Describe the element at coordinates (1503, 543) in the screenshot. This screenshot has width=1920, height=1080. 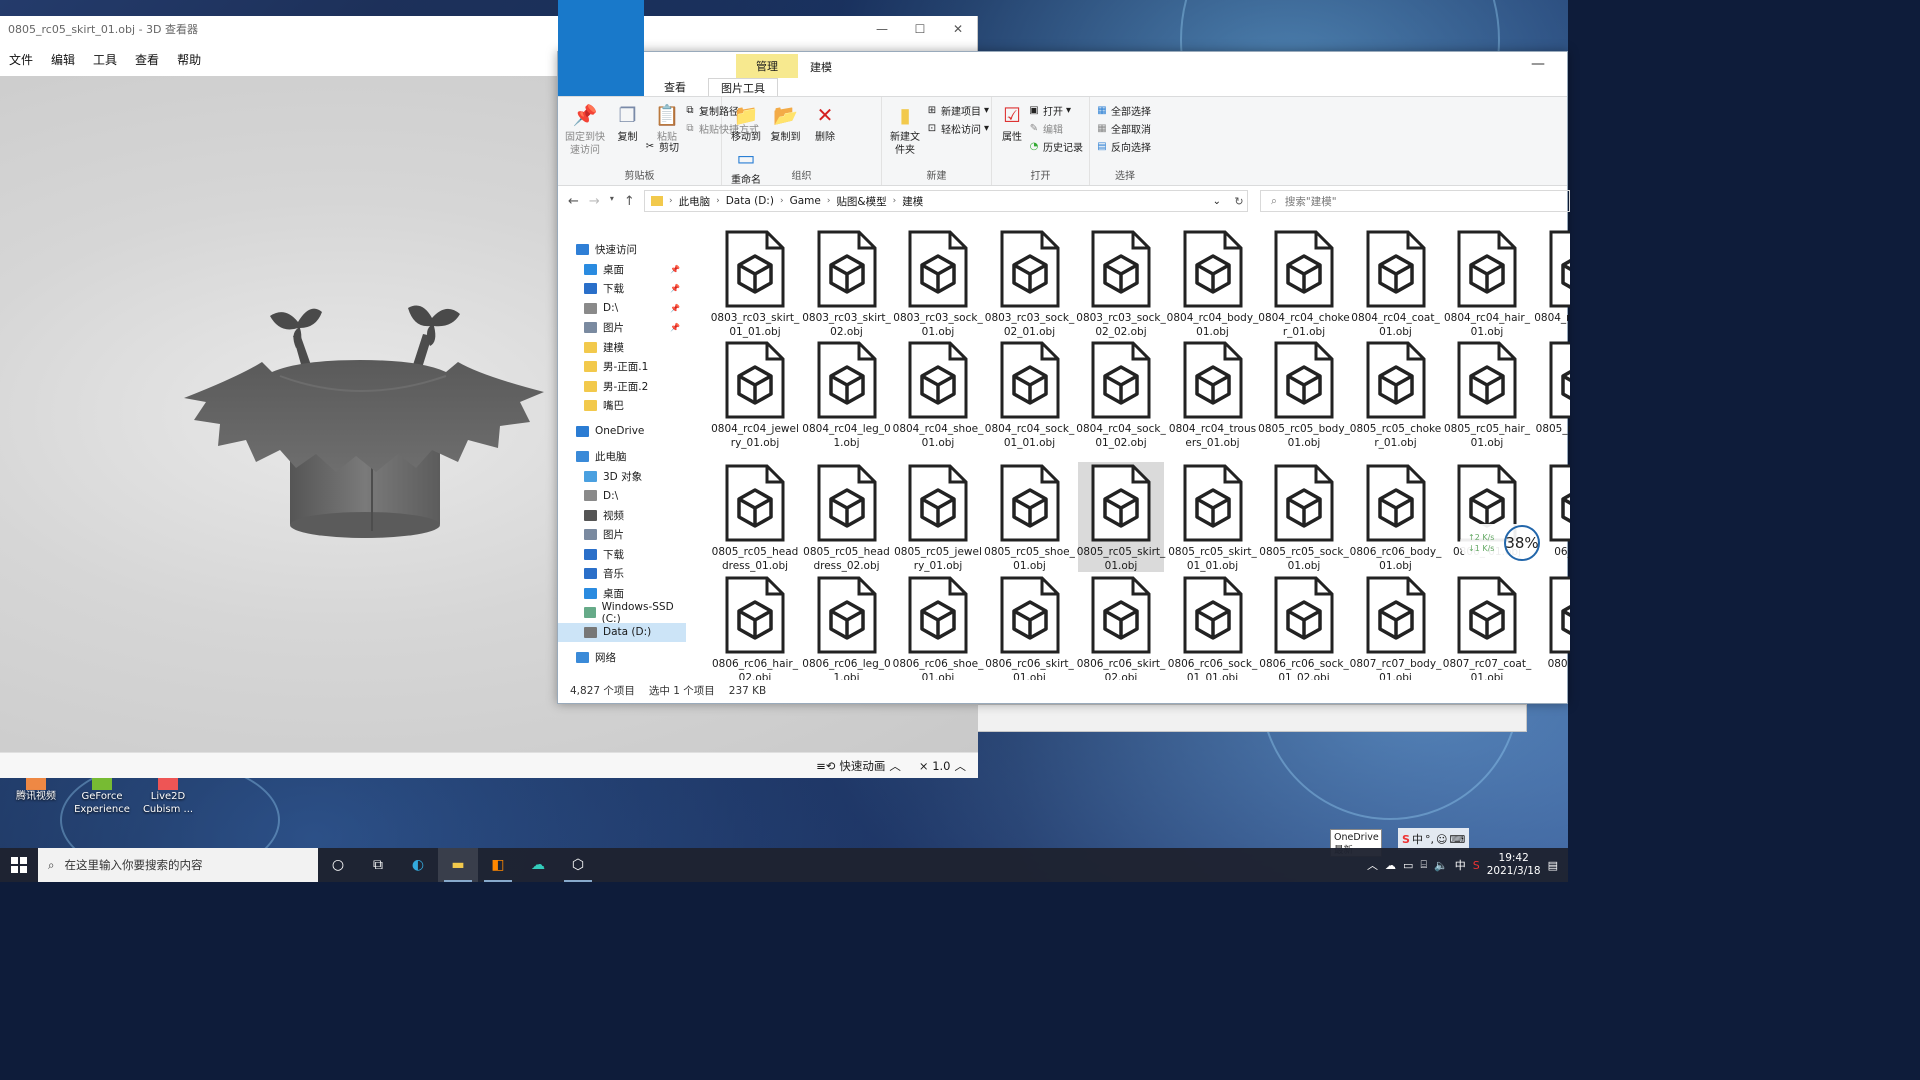
I see `network-speed-widget: ↑2 K/s ↓1 K/s 38%` at that location.